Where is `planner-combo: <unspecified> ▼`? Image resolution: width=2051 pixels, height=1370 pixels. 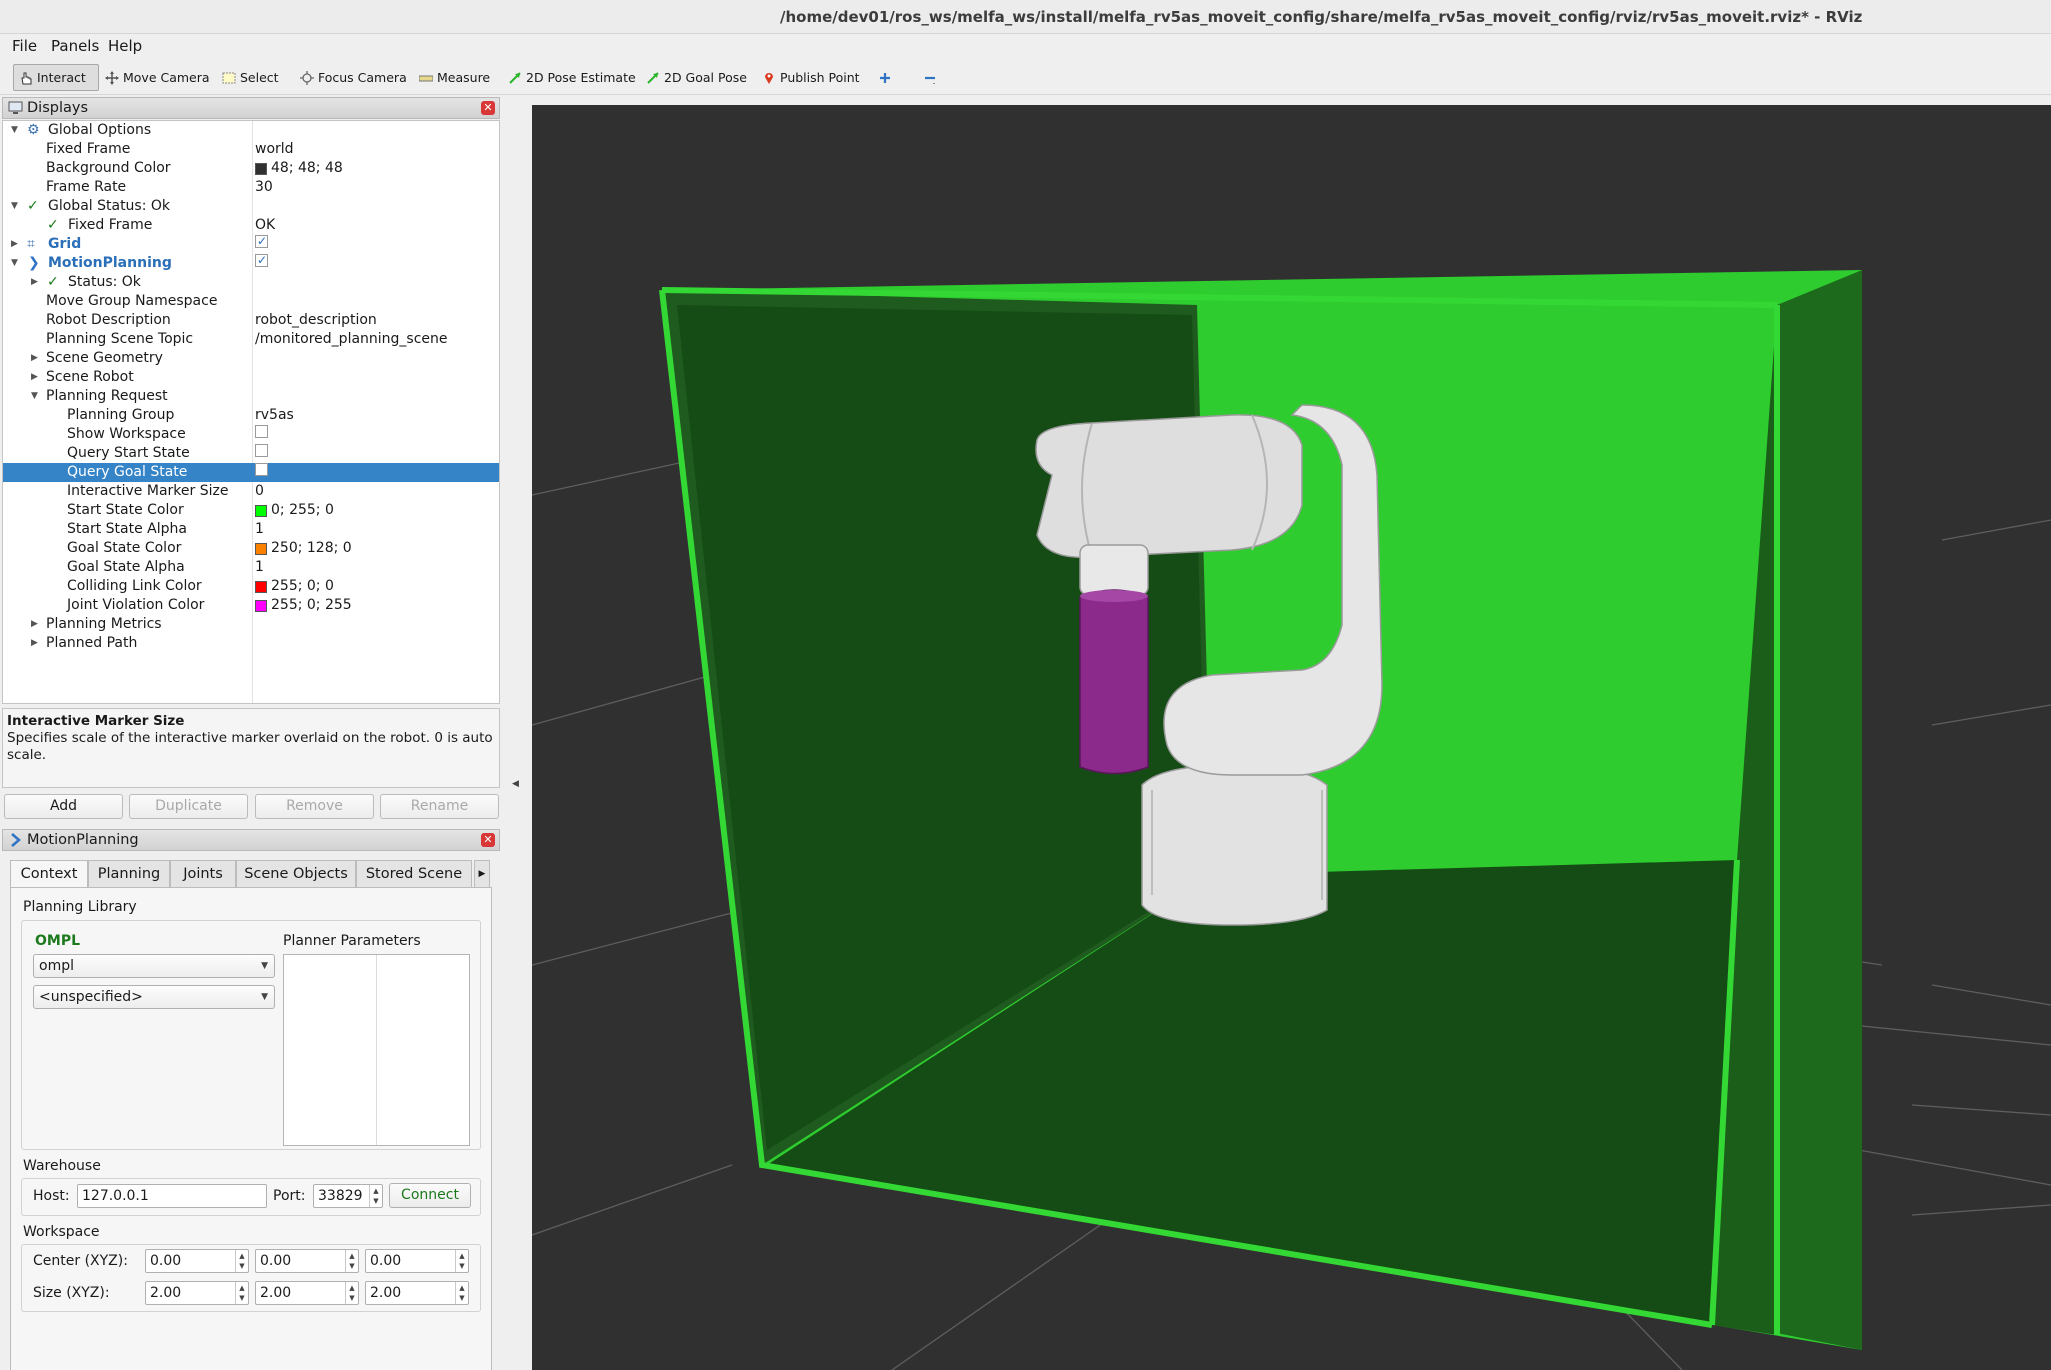
planner-combo: <unspecified> ▼ is located at coordinates (154, 997).